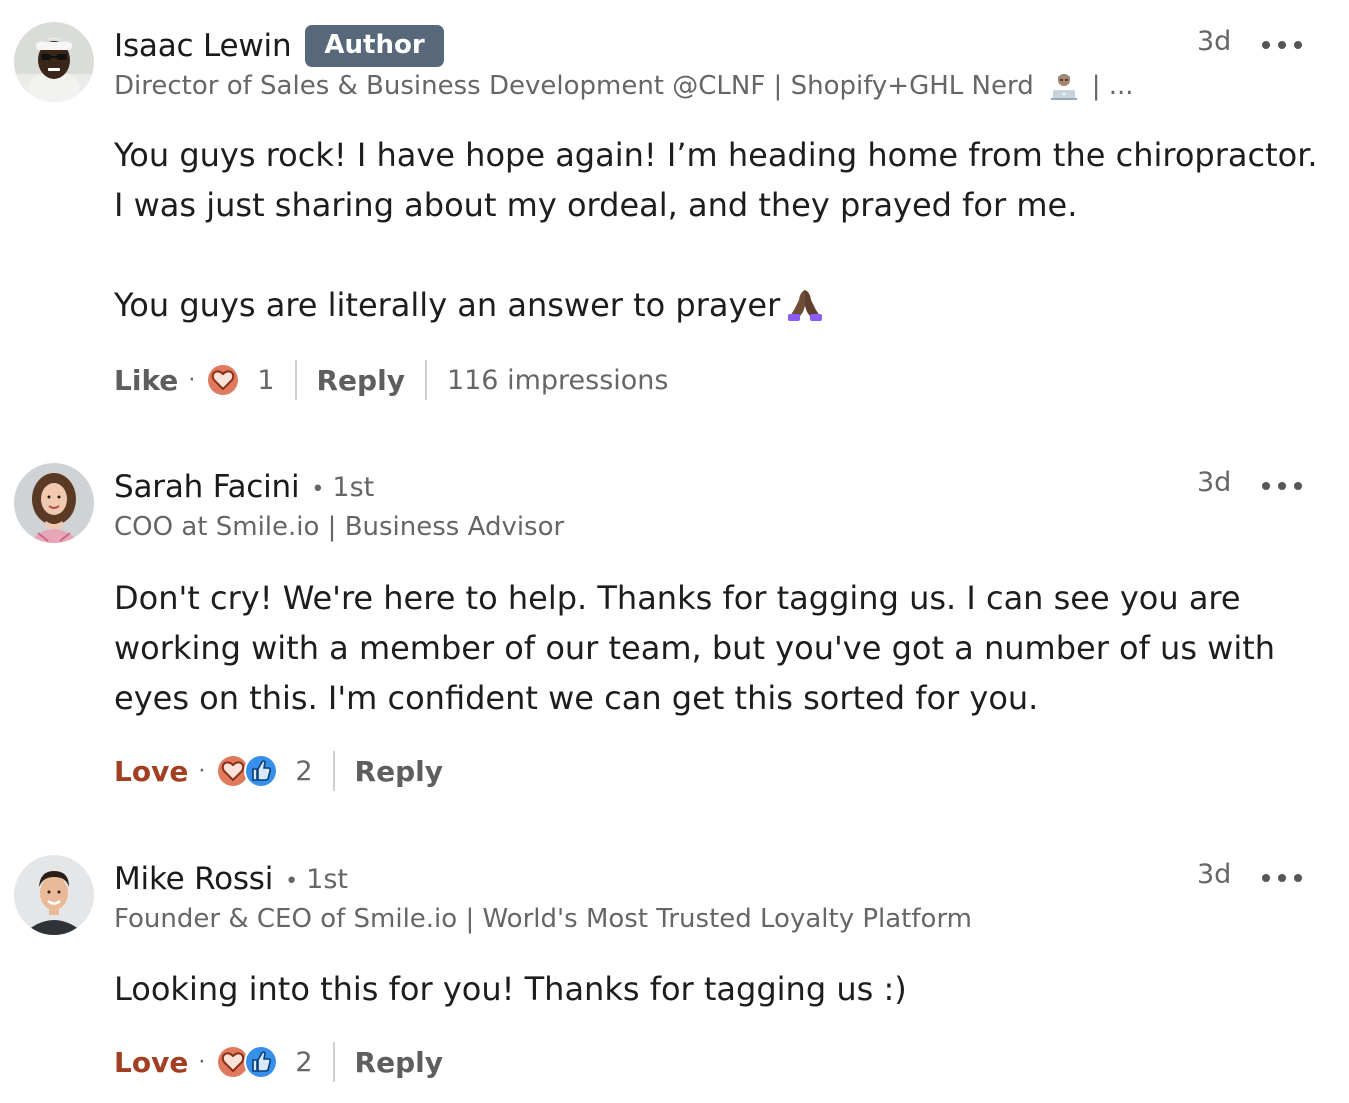 This screenshot has height=1103, width=1349. Describe the element at coordinates (374, 46) in the screenshot. I see `author-badge: Author` at that location.